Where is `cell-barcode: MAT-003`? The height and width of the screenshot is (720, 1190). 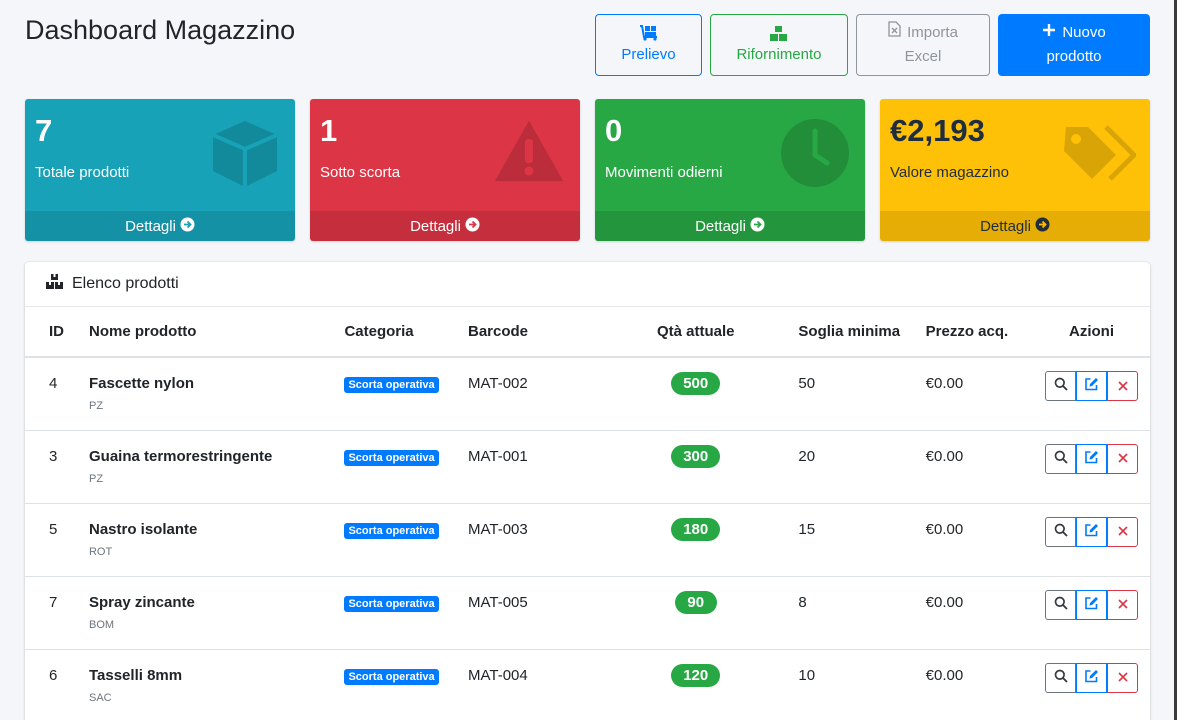
cell-barcode: MAT-003 is located at coordinates (531, 540).